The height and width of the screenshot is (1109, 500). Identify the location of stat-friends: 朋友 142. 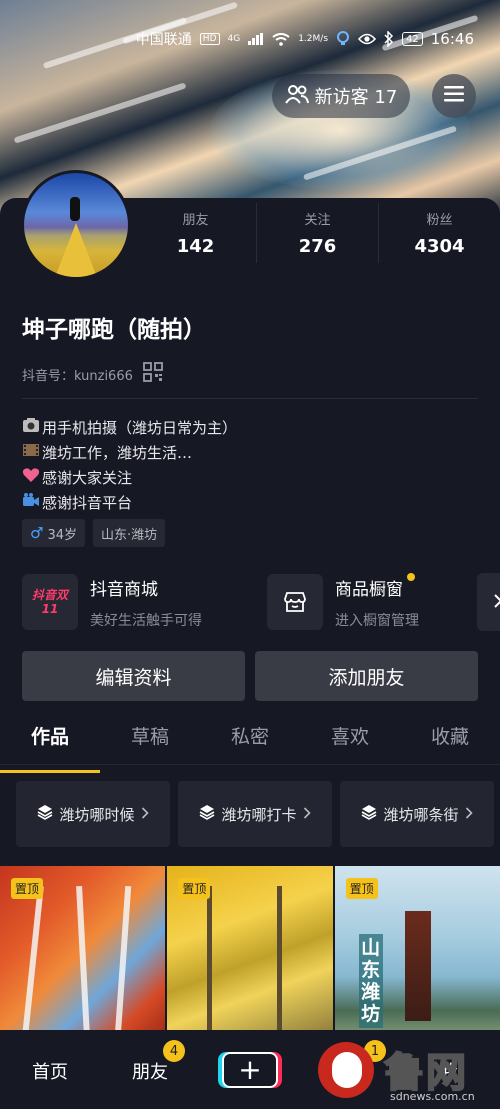
(196, 233).